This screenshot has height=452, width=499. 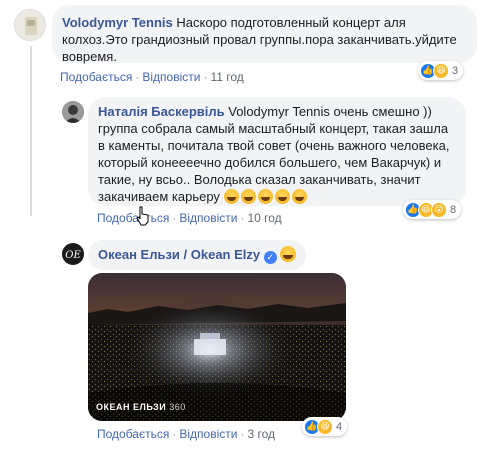 What do you see at coordinates (117, 22) in the screenshot?
I see `comment-author: Volodymyr Tennis` at bounding box center [117, 22].